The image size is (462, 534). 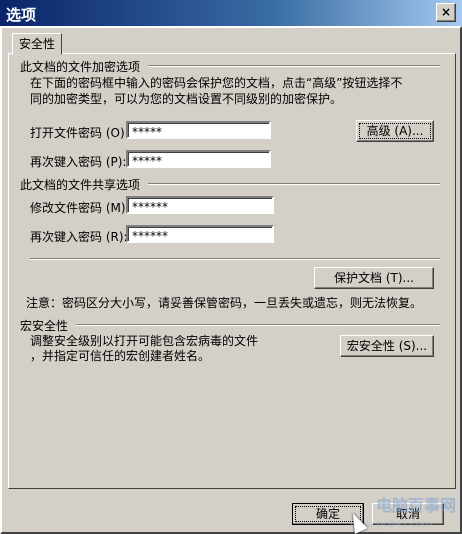 I want to click on encrypt-heading: 此文档的文件加密选项, so click(x=80, y=67).